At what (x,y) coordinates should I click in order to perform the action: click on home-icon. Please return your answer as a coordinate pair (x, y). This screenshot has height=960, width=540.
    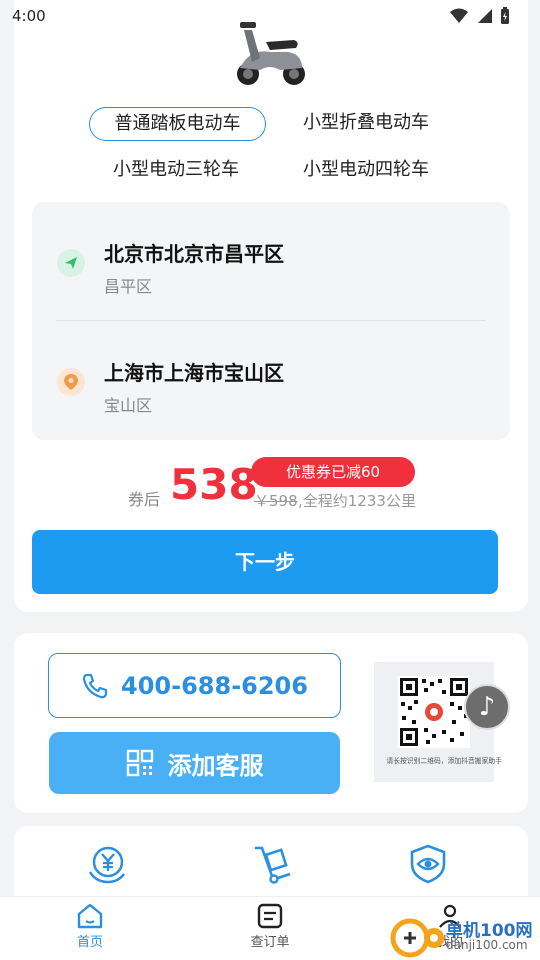
    Looking at the image, I should click on (90, 916).